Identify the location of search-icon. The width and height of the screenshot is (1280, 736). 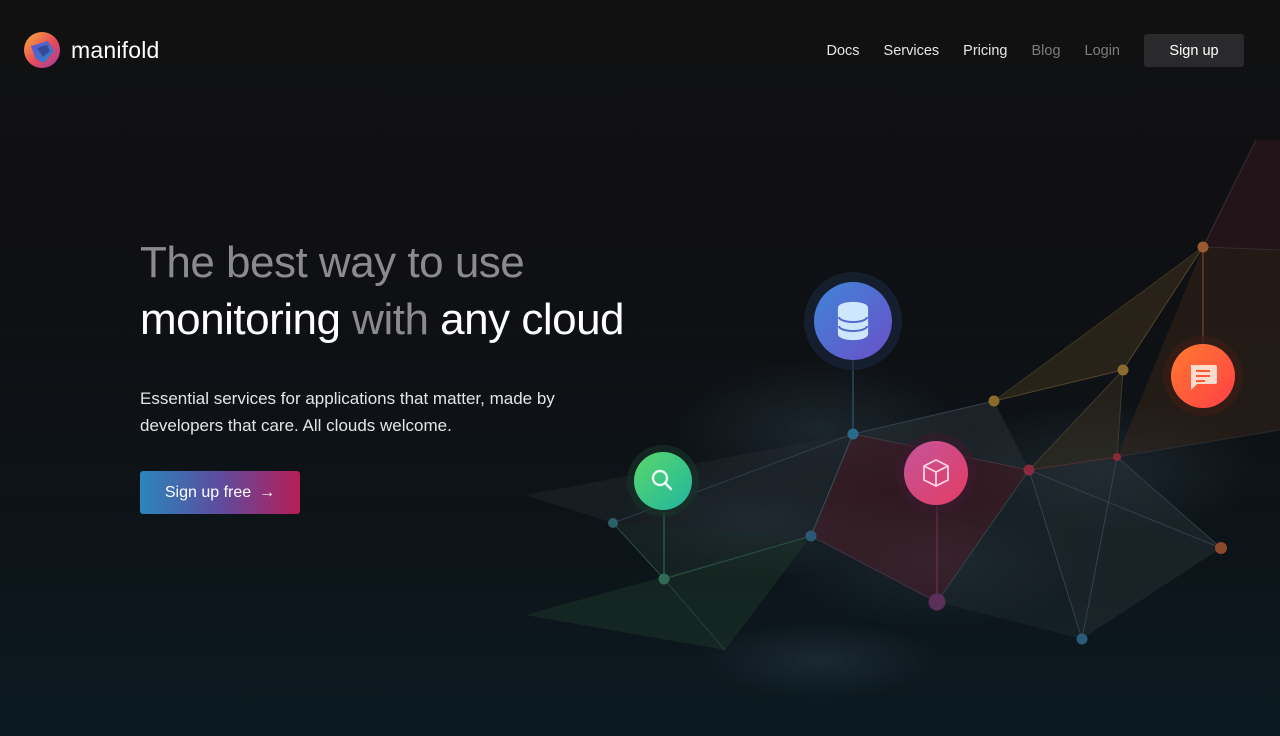
(662, 480).